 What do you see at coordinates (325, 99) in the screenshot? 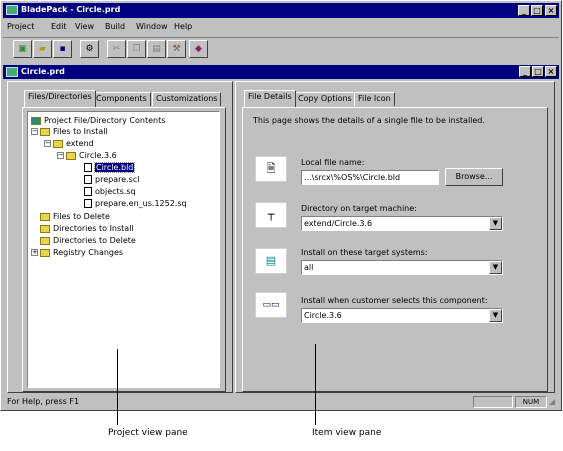
I see `tab-copy-options: Copy Options` at bounding box center [325, 99].